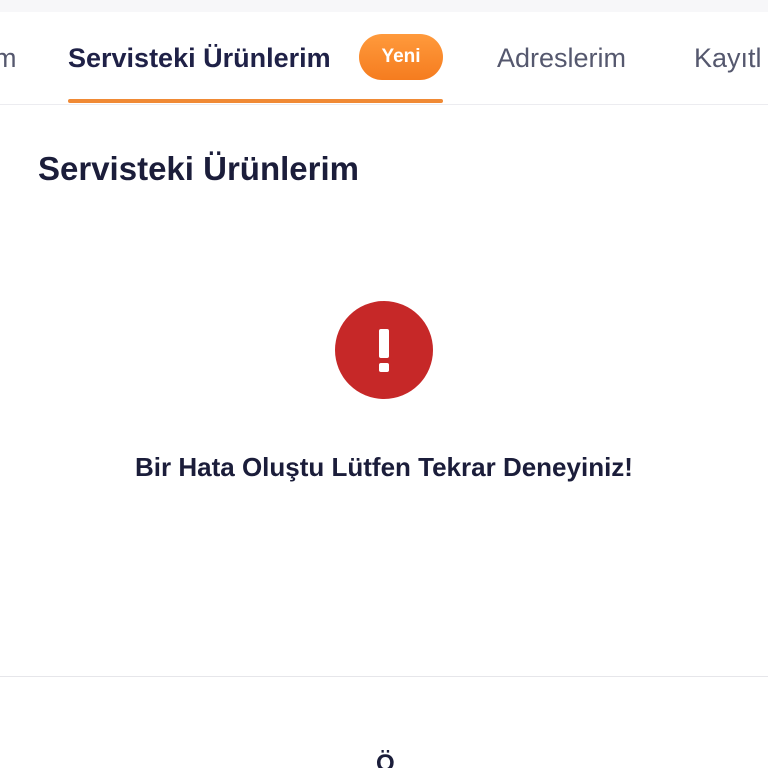 The height and width of the screenshot is (768, 768). What do you see at coordinates (199, 58) in the screenshot?
I see `tab-servisteki-urunlerim: Servisteki Ürünlerim` at bounding box center [199, 58].